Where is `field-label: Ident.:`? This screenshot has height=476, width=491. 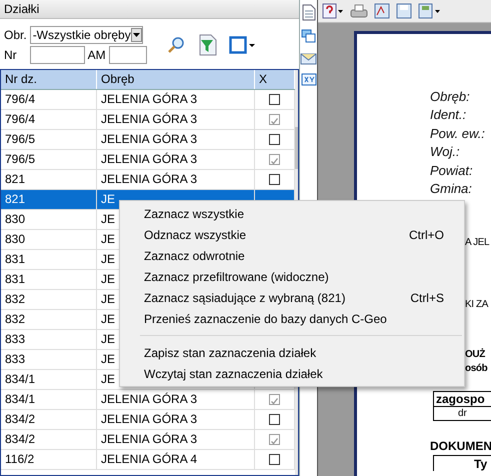 field-label: Ident.: is located at coordinates (449, 115).